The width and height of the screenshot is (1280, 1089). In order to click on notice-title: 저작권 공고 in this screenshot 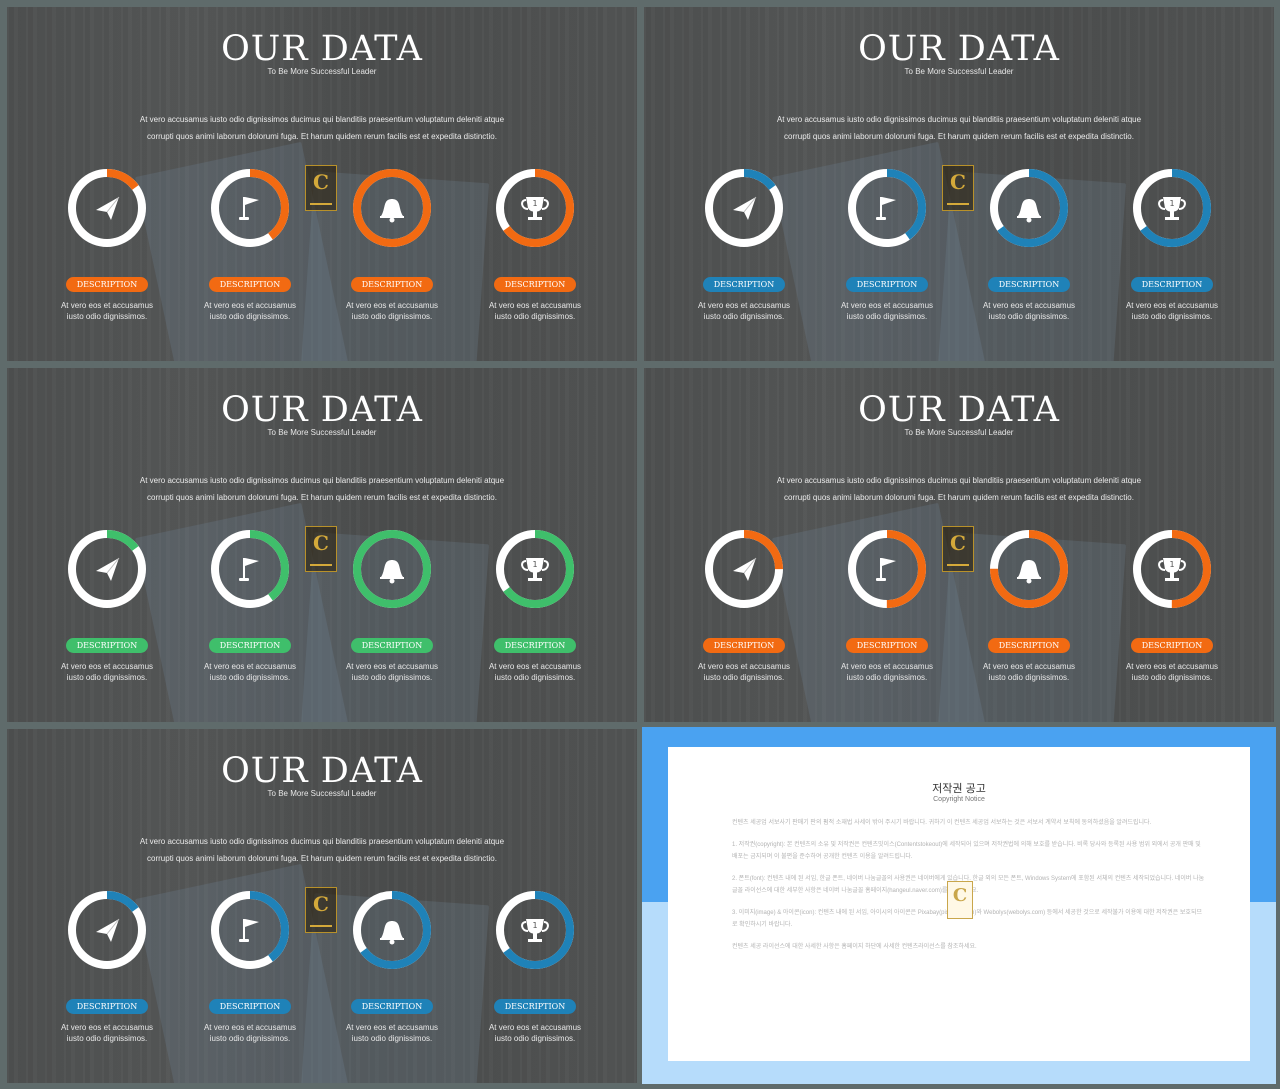, I will do `click(959, 789)`.